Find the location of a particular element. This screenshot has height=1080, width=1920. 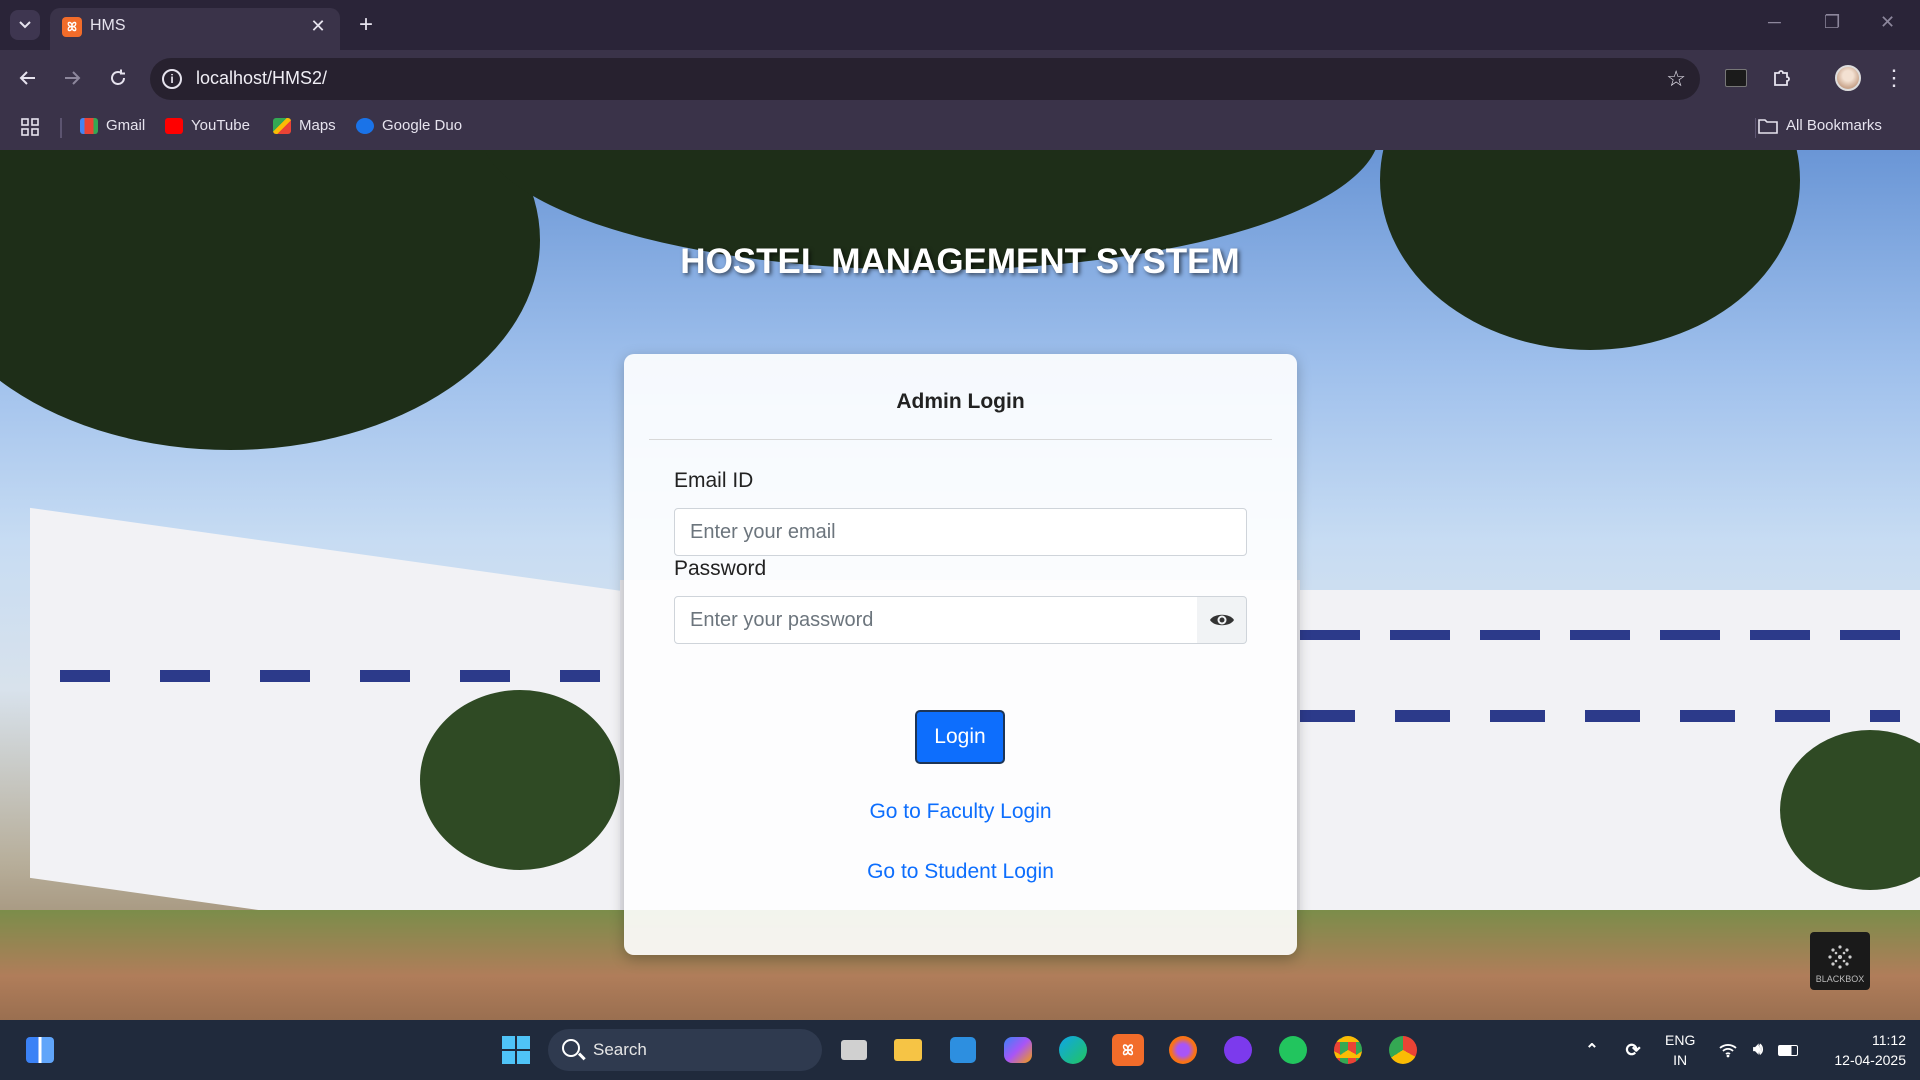

page-title: HOSTEL MANAGEMENT SYSTEM is located at coordinates (960, 261).